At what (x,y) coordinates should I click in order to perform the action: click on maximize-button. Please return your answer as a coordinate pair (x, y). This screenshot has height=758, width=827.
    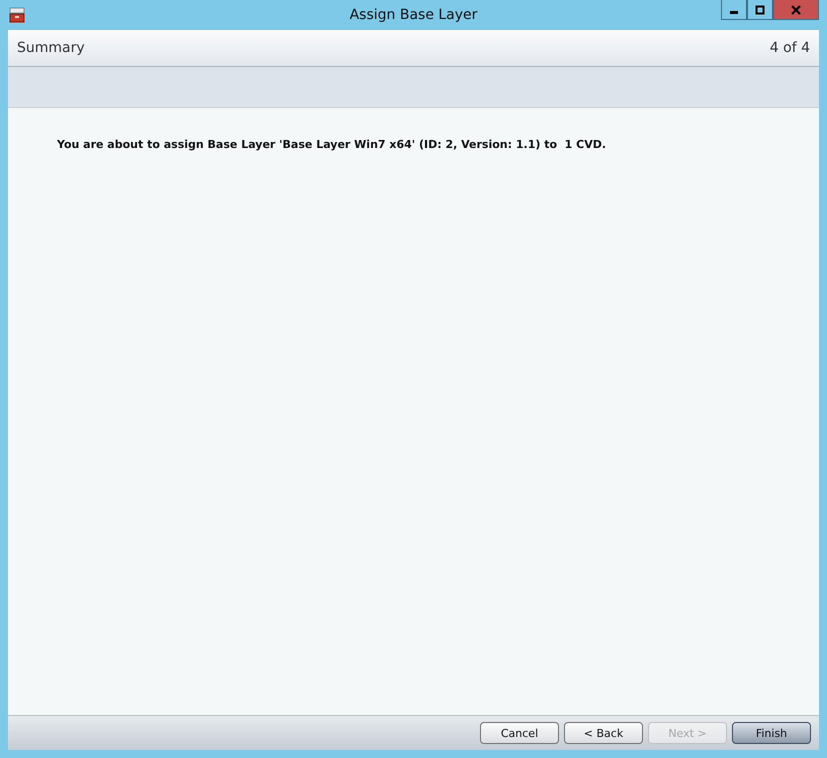
    Looking at the image, I should click on (760, 10).